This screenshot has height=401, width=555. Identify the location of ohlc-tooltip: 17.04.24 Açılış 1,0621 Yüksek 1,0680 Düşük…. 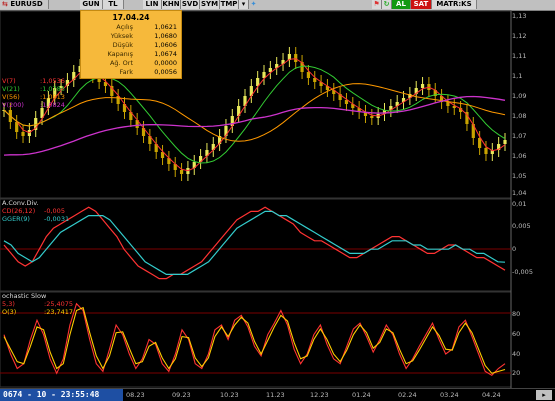
(131, 44).